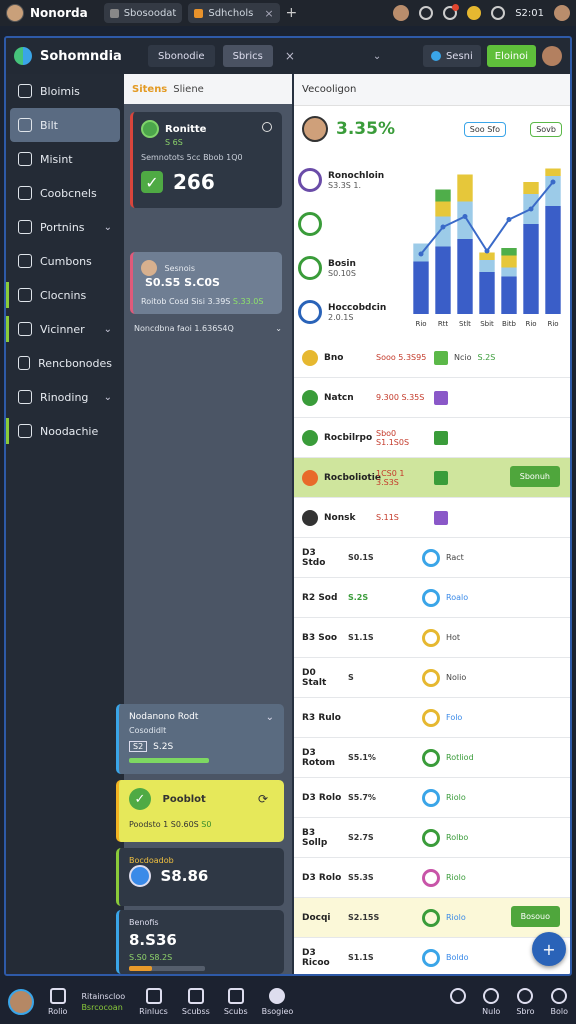  What do you see at coordinates (65, 363) in the screenshot?
I see `sidebar-item-8: Rencbonodes` at bounding box center [65, 363].